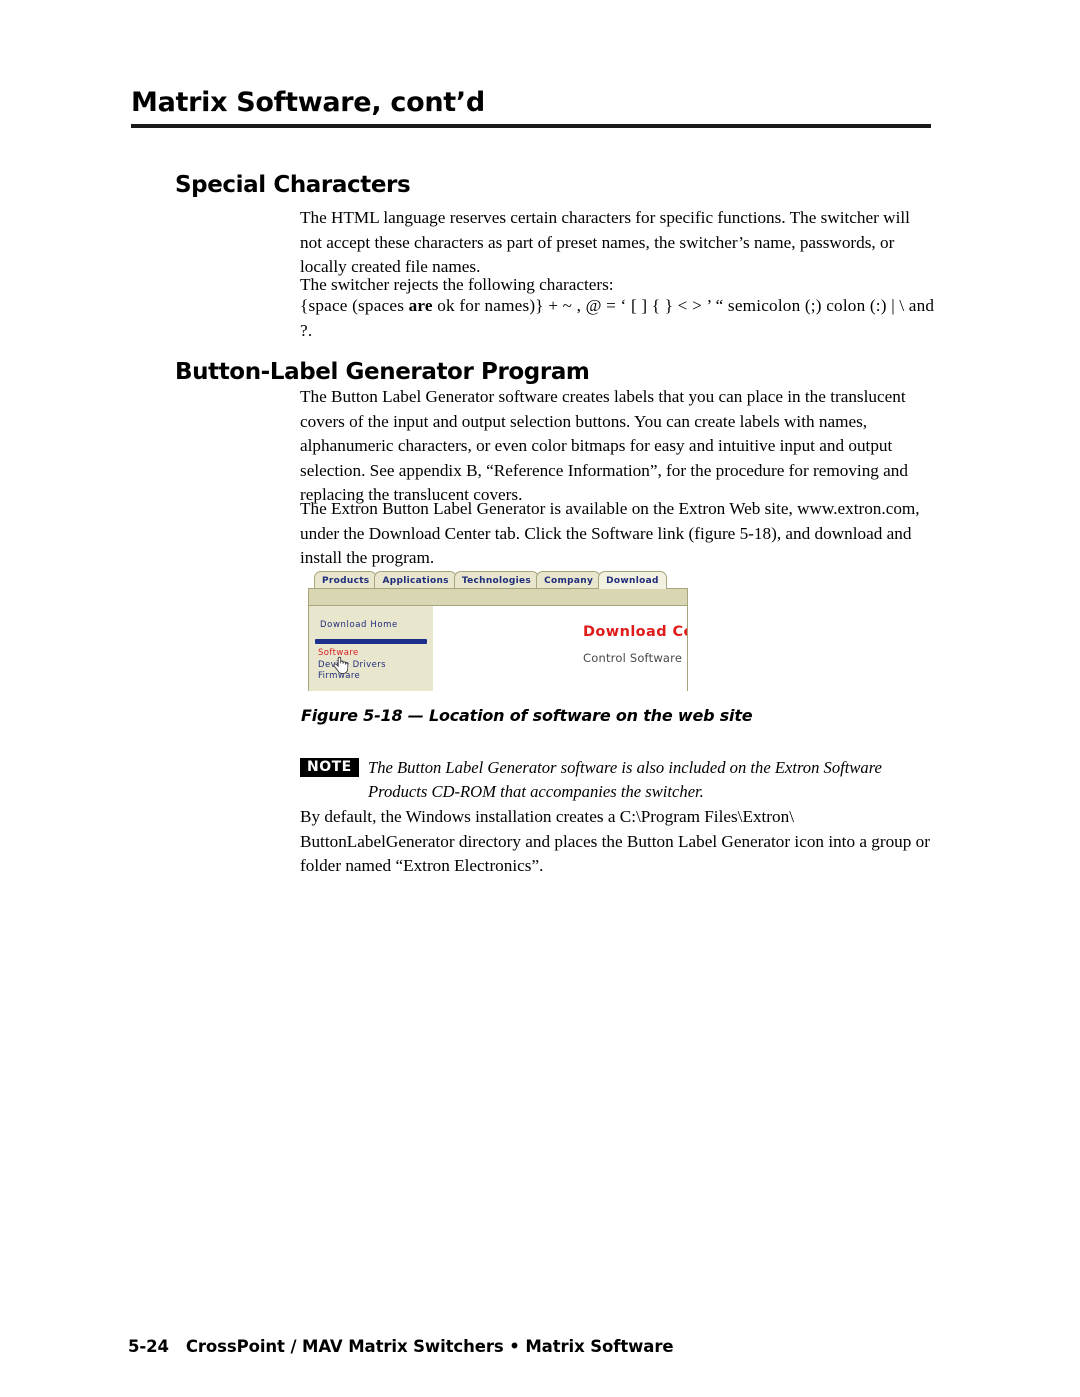 The width and height of the screenshot is (1080, 1397). I want to click on heading-button-label-generator: Button-Label Generator Program, so click(382, 372).